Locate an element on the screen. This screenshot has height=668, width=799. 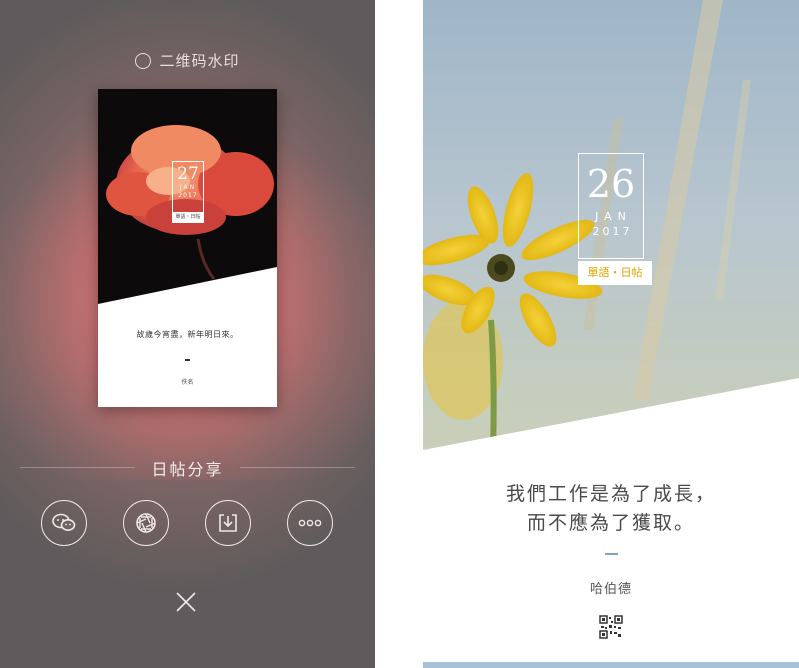
app-tag: 單語・日帖 is located at coordinates (615, 273).